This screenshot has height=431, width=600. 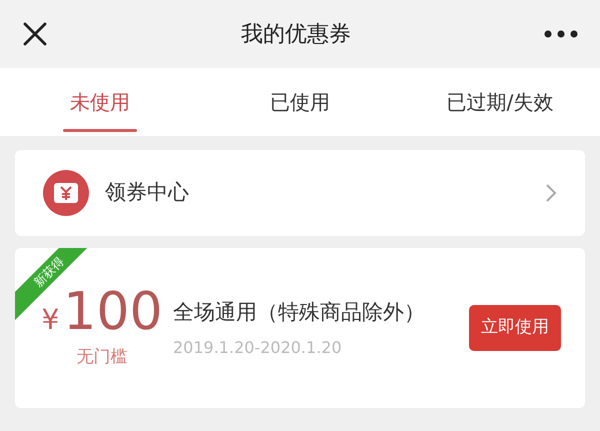 I want to click on coupon-center-label: 领券中心, so click(x=147, y=192).